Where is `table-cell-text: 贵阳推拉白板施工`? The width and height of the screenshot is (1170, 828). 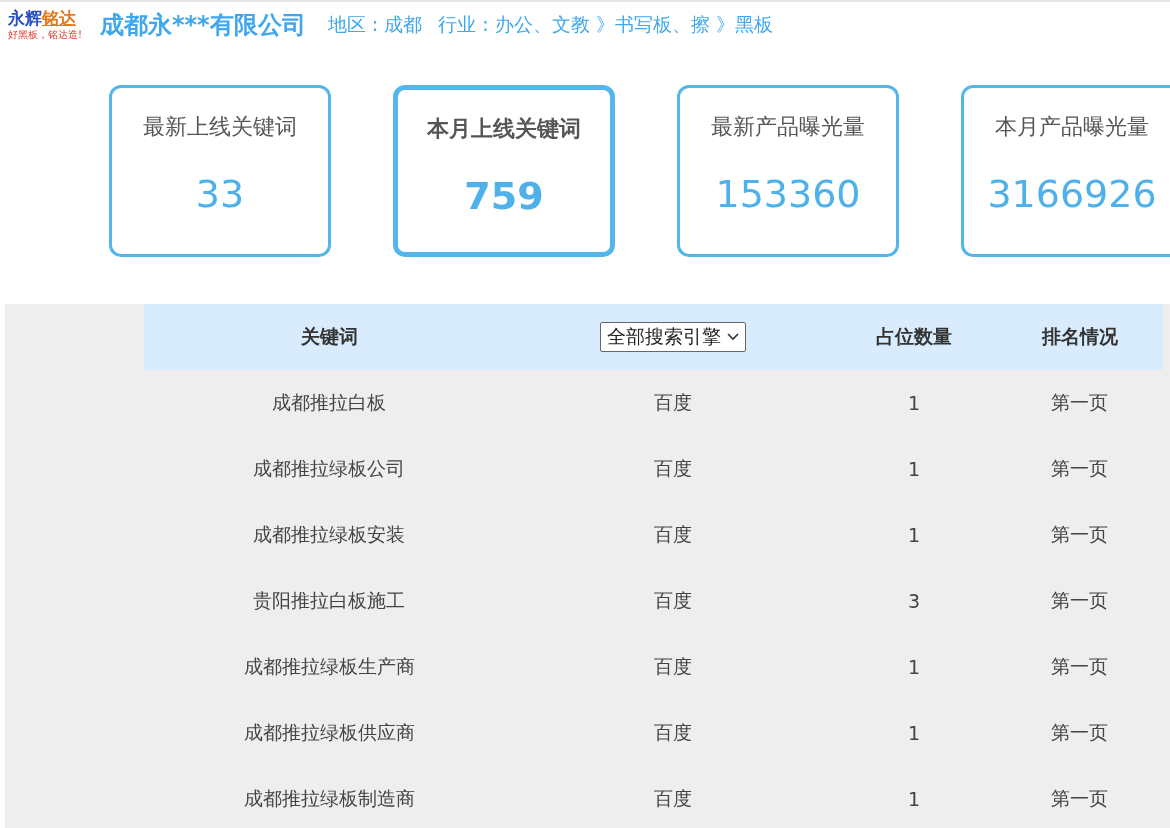 table-cell-text: 贵阳推拉白板施工 is located at coordinates (329, 600).